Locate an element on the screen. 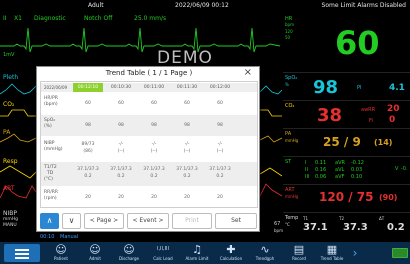 The width and height of the screenshot is (410, 264). bell-icon: ♫ is located at coordinates (197, 249).